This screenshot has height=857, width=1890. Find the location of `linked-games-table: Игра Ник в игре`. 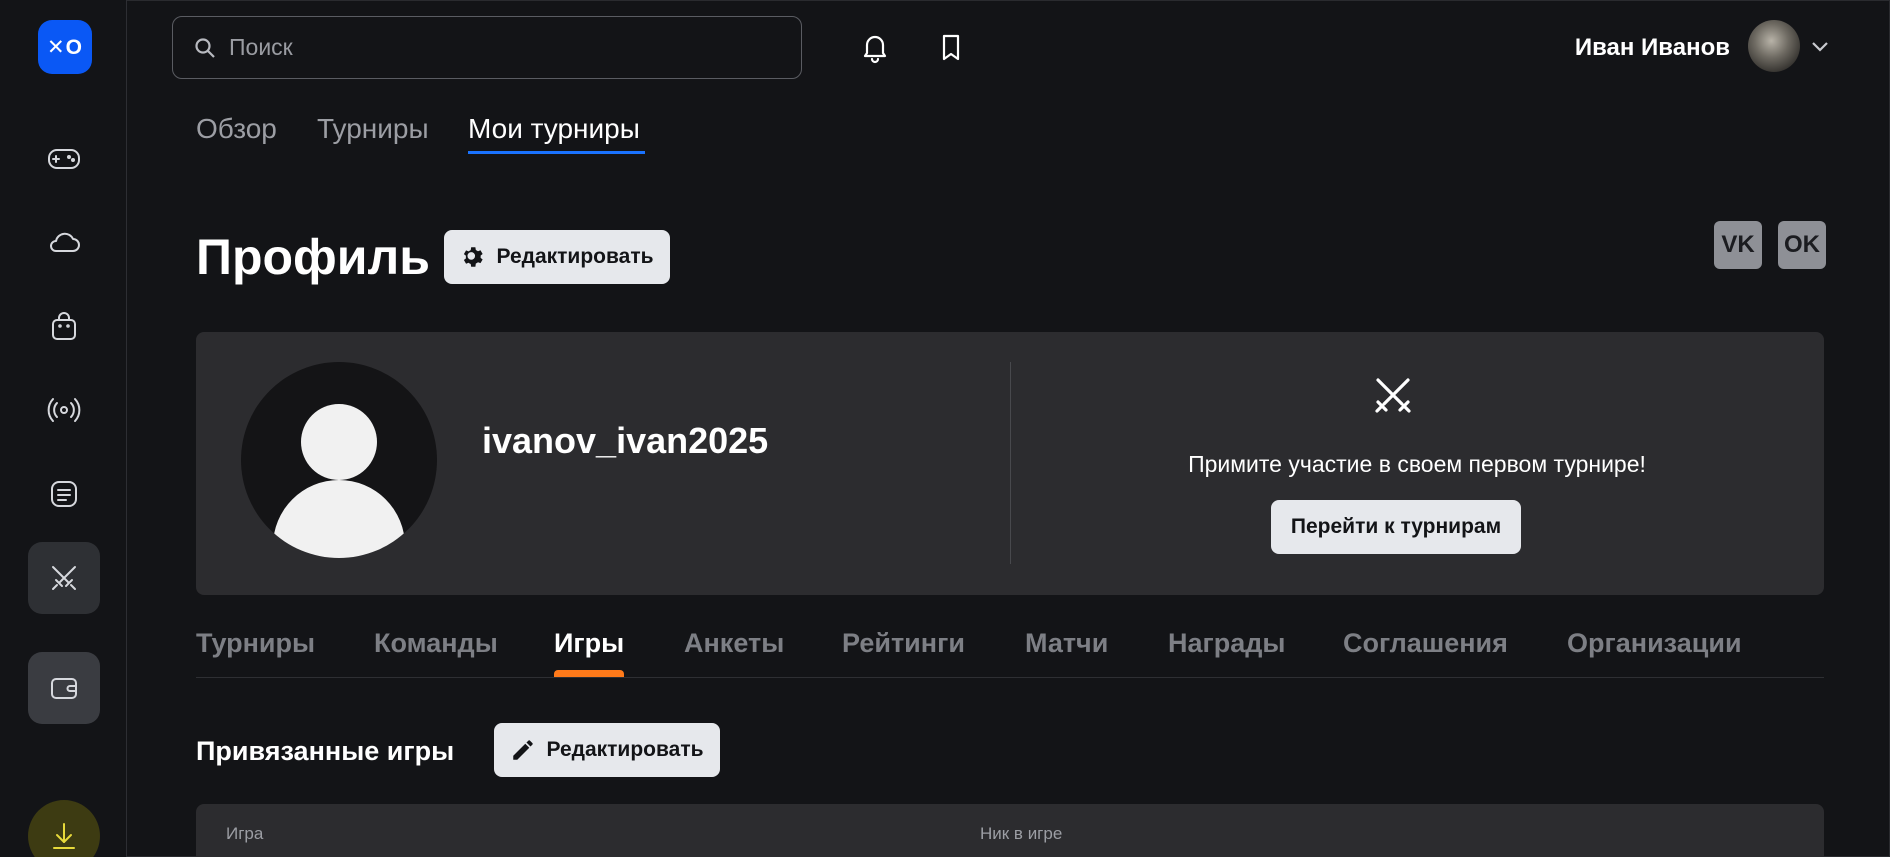

linked-games-table: Игра Ник в игре is located at coordinates (1010, 830).